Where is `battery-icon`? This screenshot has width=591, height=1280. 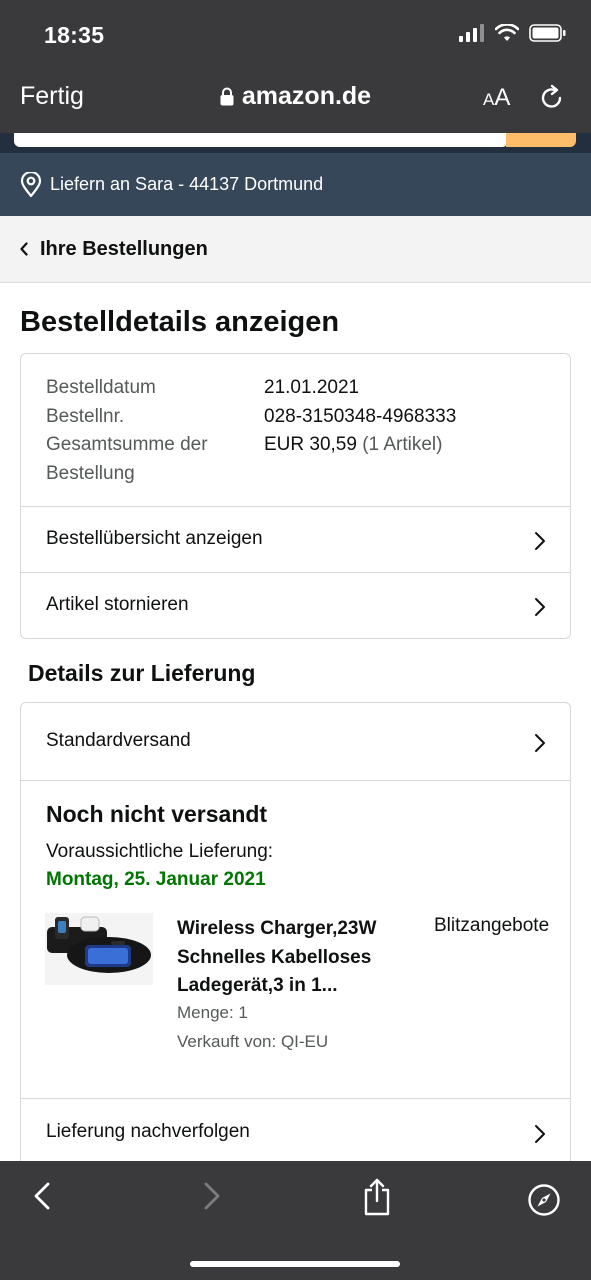 battery-icon is located at coordinates (547, 33).